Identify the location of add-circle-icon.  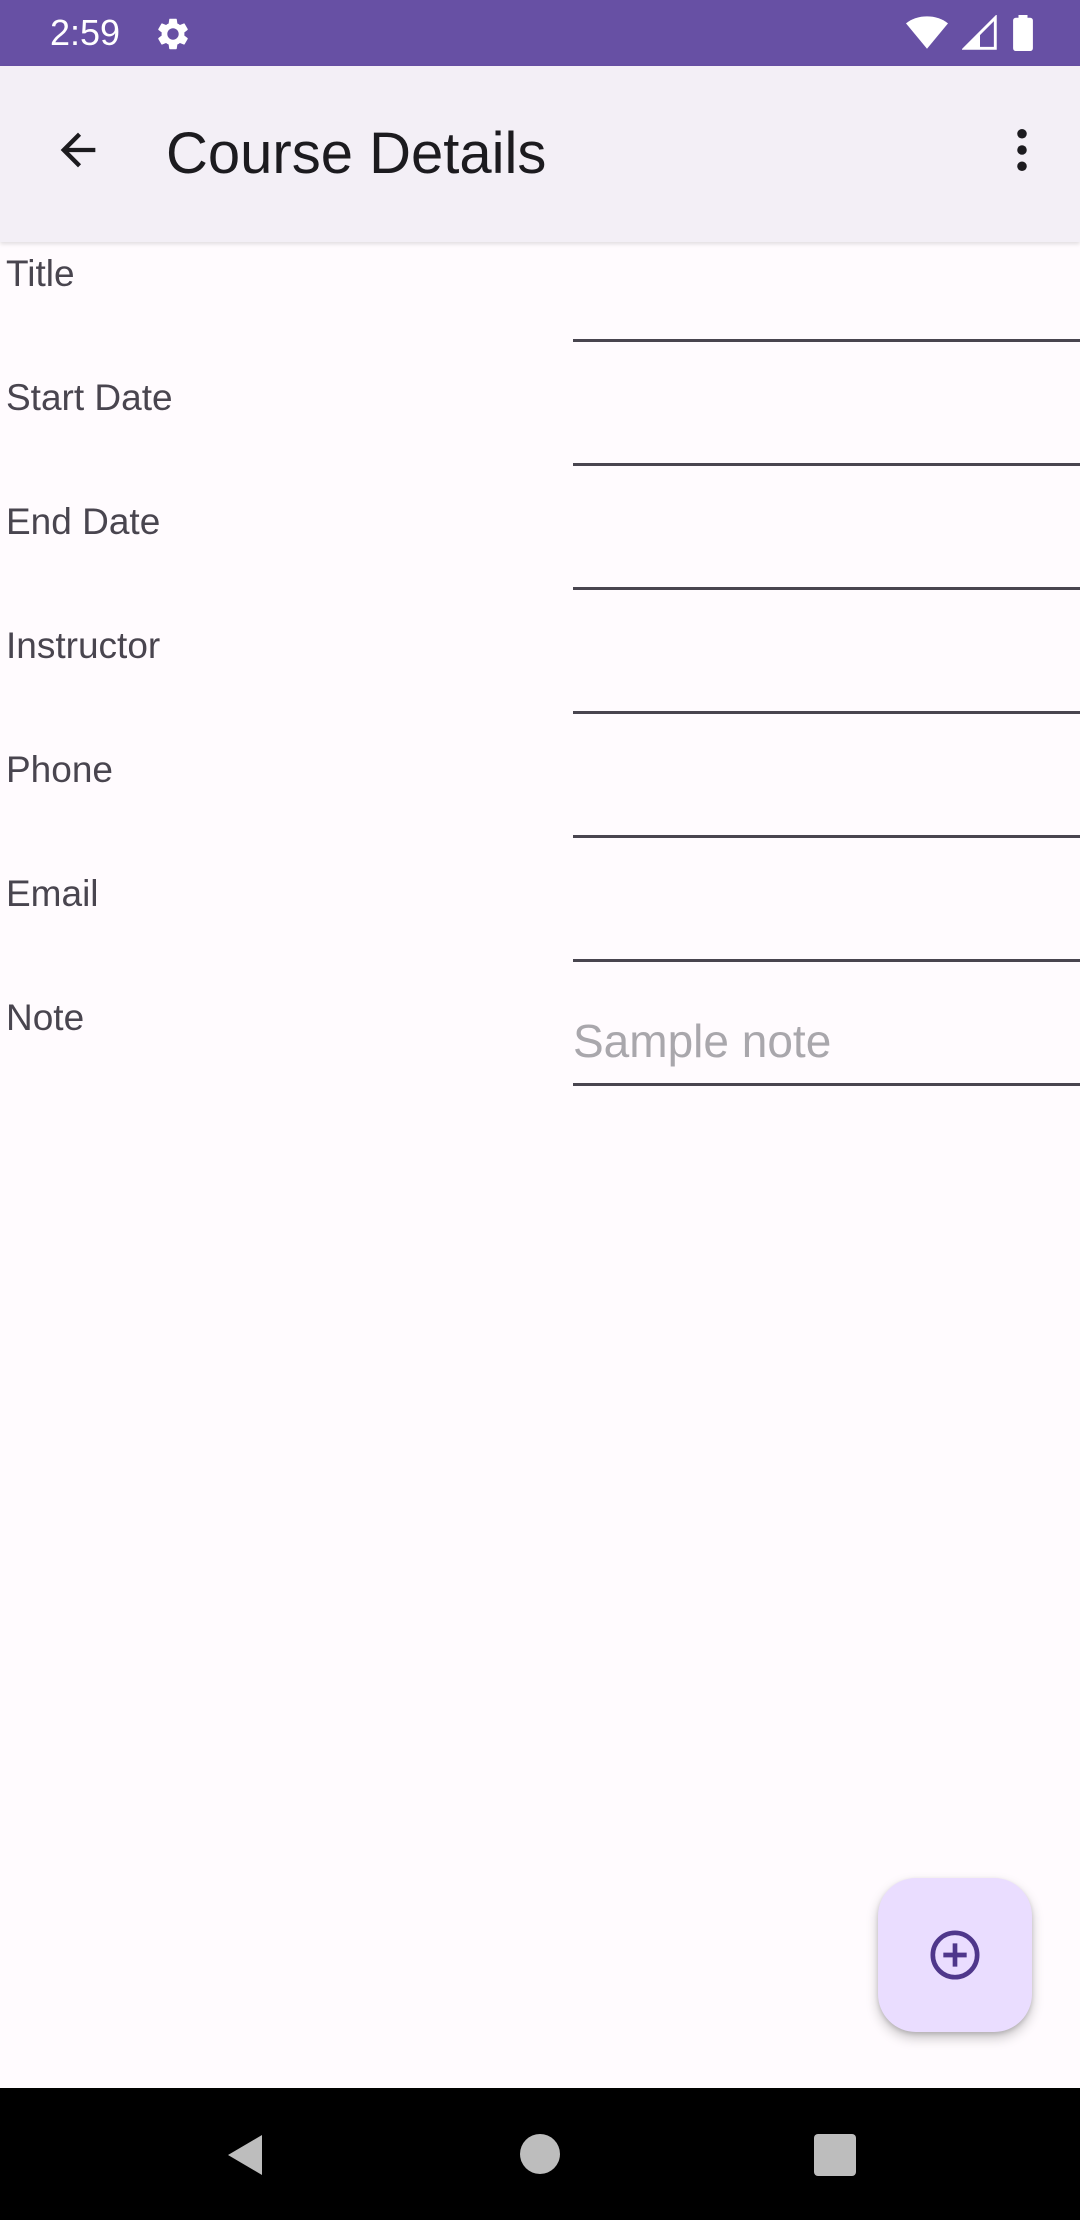
(955, 1955).